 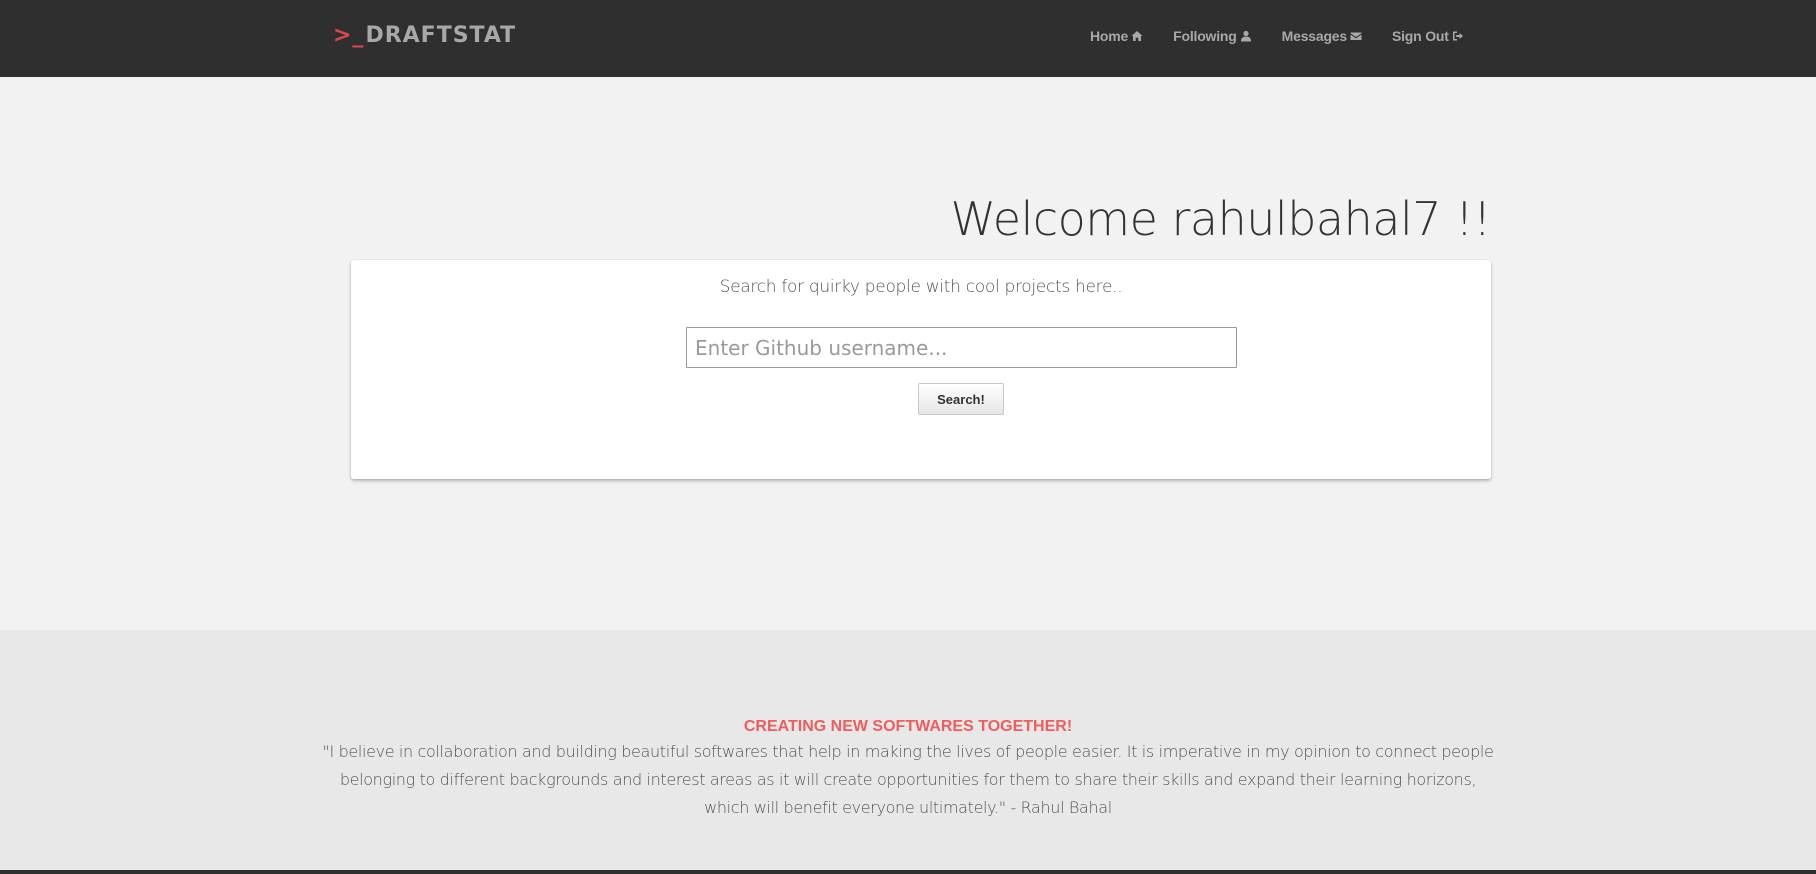 What do you see at coordinates (1457, 36) in the screenshot?
I see `sign-out-icon` at bounding box center [1457, 36].